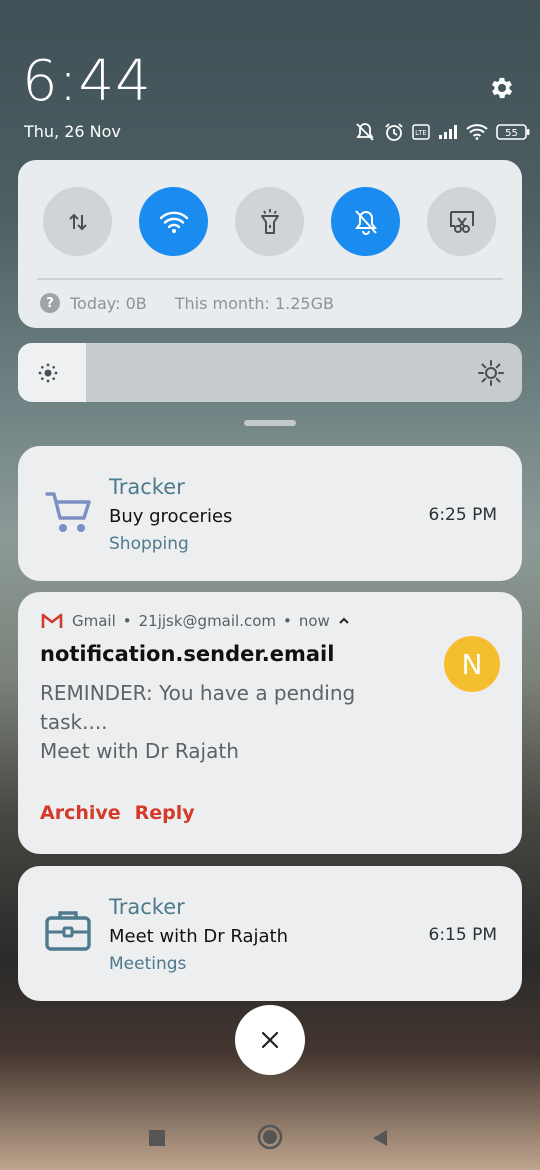 Image resolution: width=540 pixels, height=1170 pixels. I want to click on status-icons: LTE 55, so click(442, 132).